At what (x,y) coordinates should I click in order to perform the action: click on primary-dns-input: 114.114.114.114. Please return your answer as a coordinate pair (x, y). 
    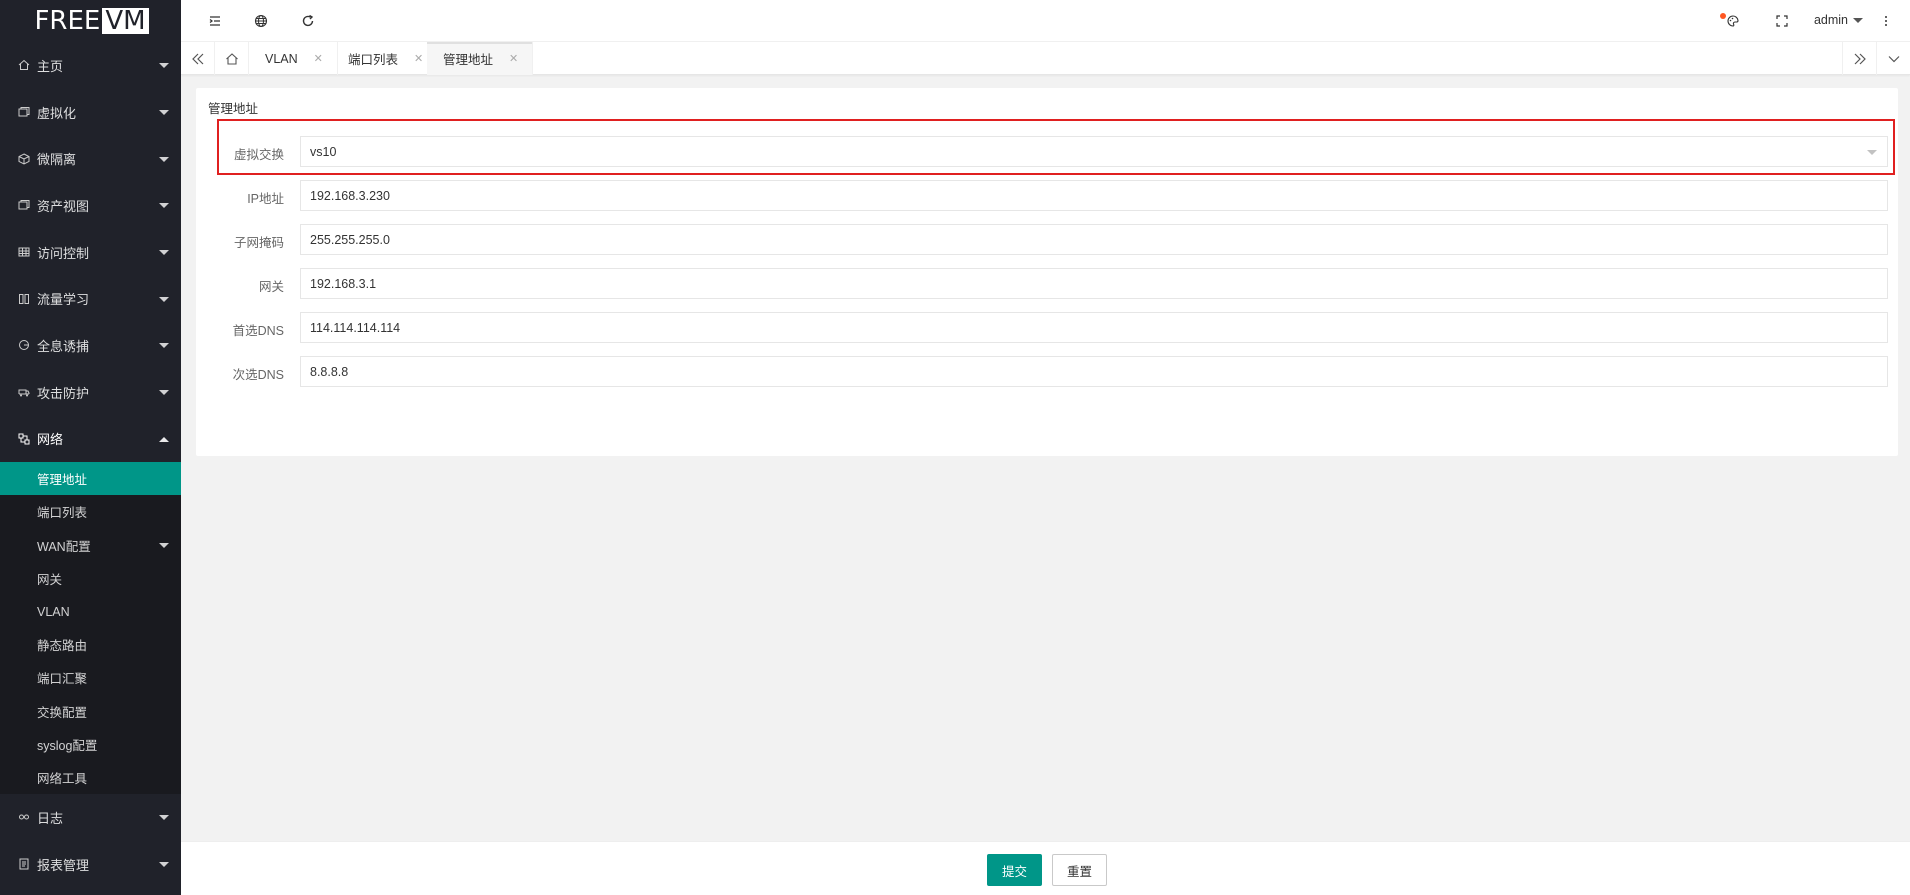
    Looking at the image, I should click on (1094, 327).